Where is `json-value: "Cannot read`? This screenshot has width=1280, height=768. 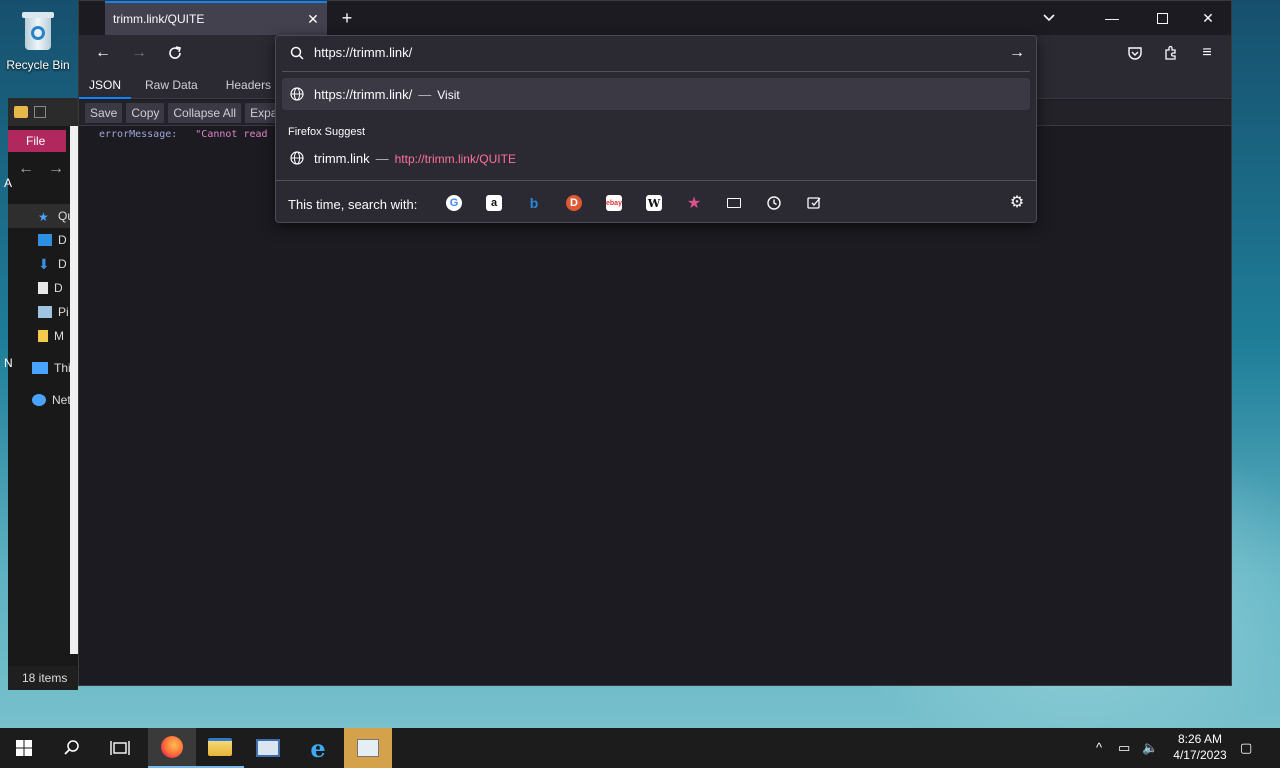
json-value: "Cannot read is located at coordinates (231, 134).